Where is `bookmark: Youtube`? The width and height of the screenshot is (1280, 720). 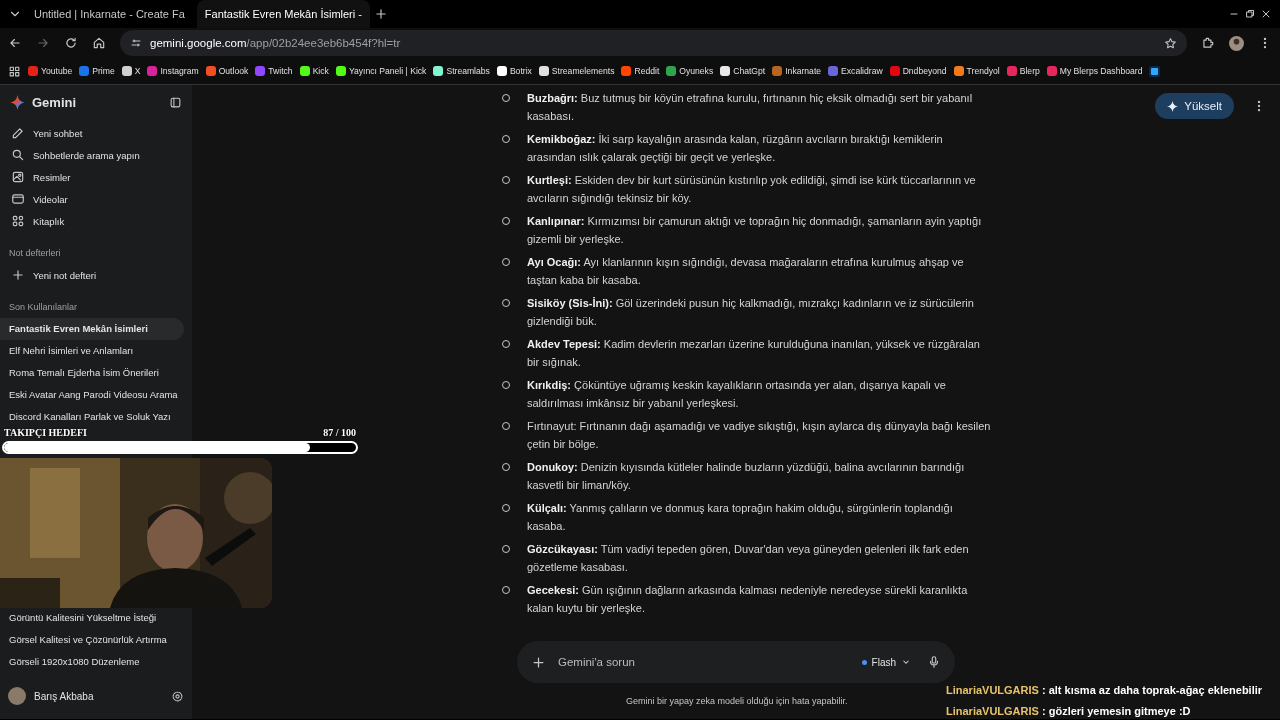 bookmark: Youtube is located at coordinates (50, 71).